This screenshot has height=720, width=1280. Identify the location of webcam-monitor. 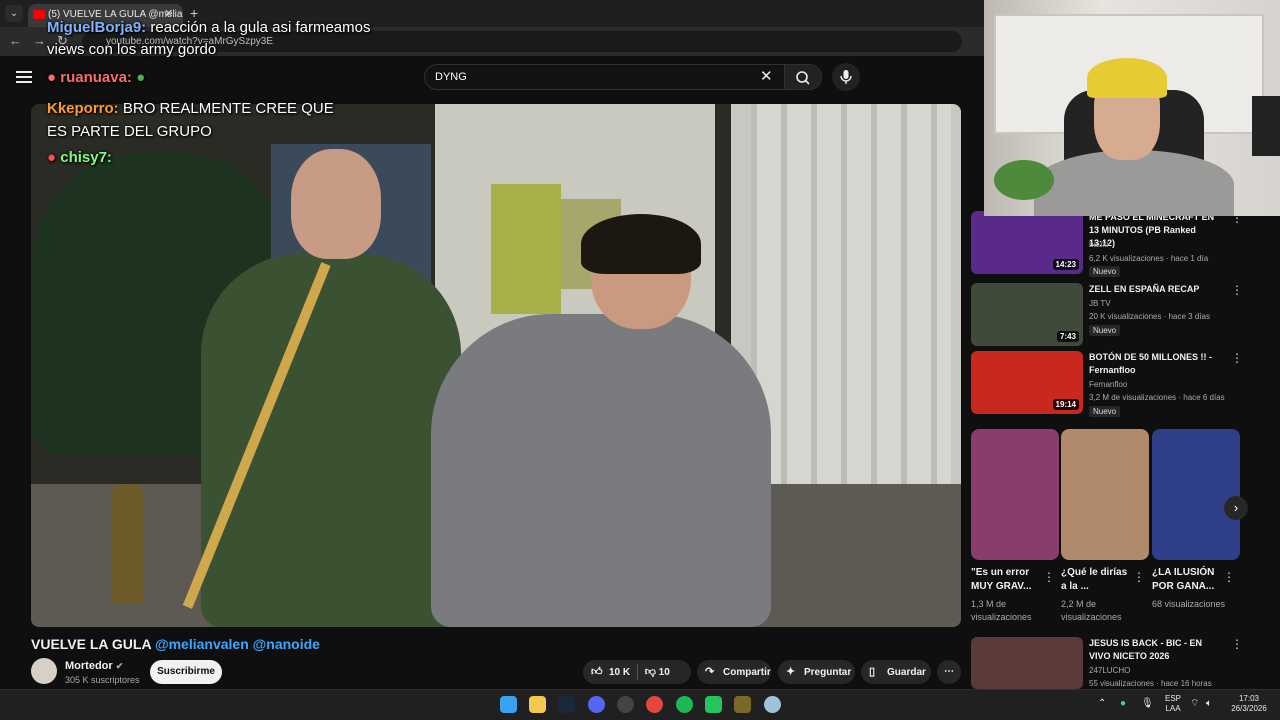
(1266, 126).